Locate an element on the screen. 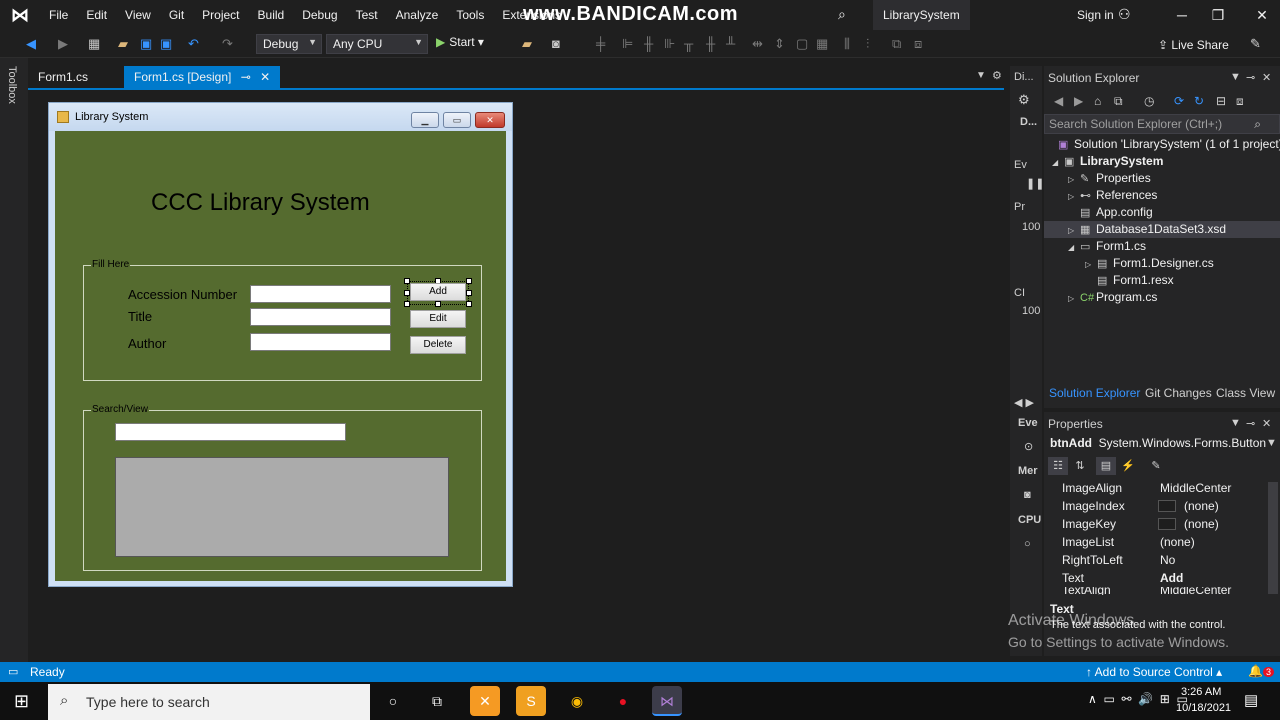  search-icon: ⌕ is located at coordinates (842, 14).